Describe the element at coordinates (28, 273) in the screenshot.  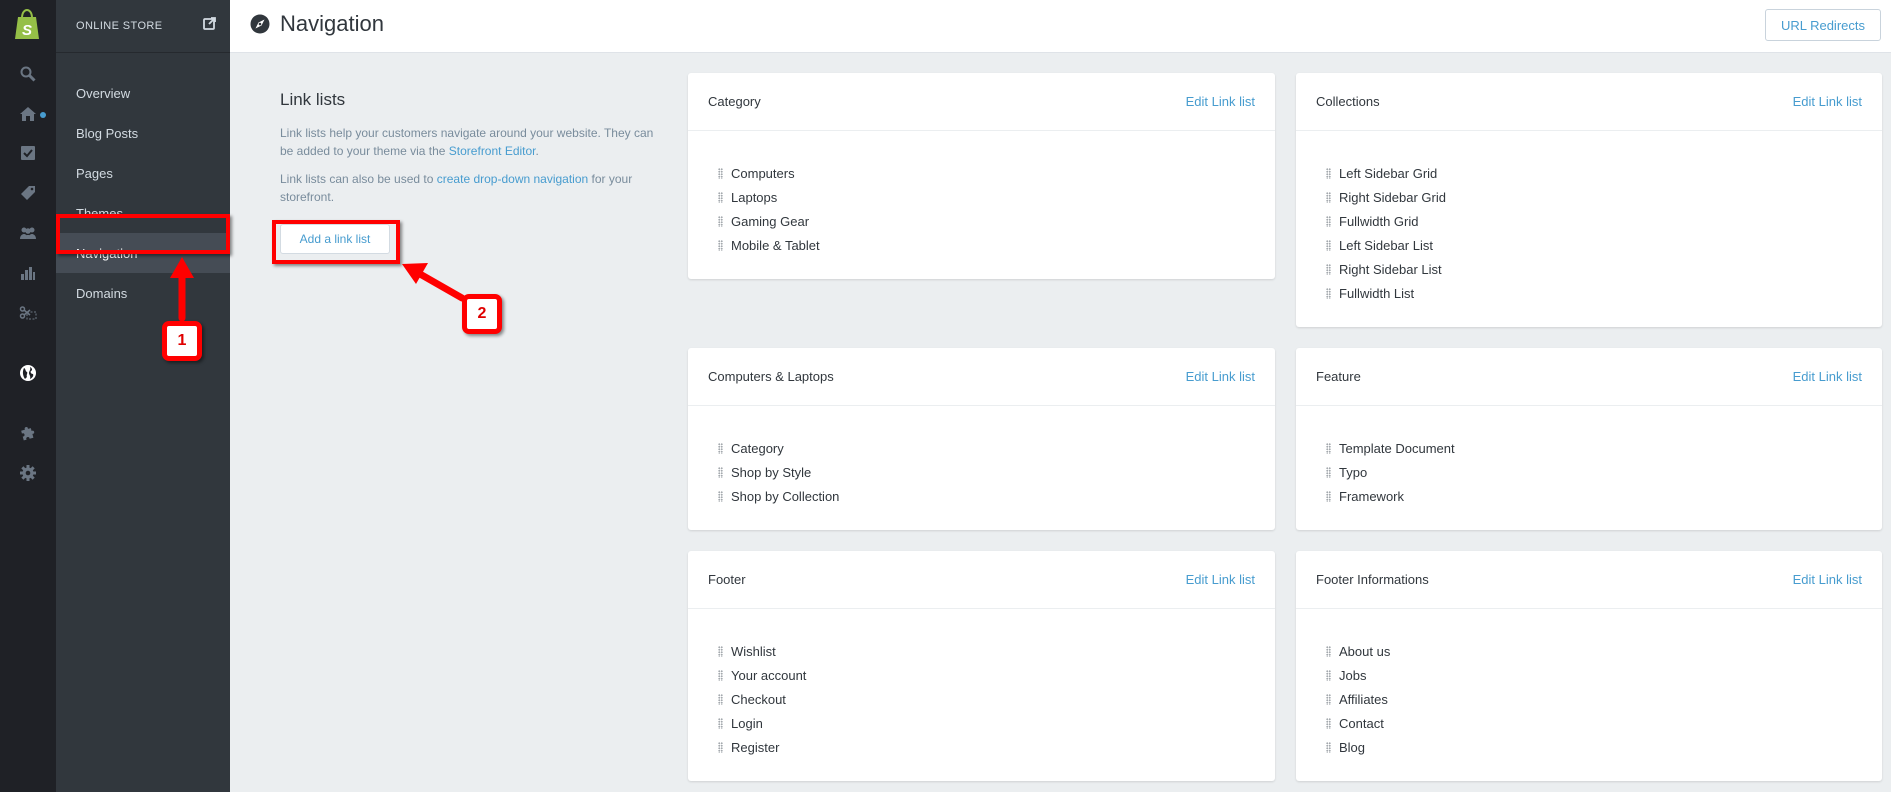
I see `reports-icon` at that location.